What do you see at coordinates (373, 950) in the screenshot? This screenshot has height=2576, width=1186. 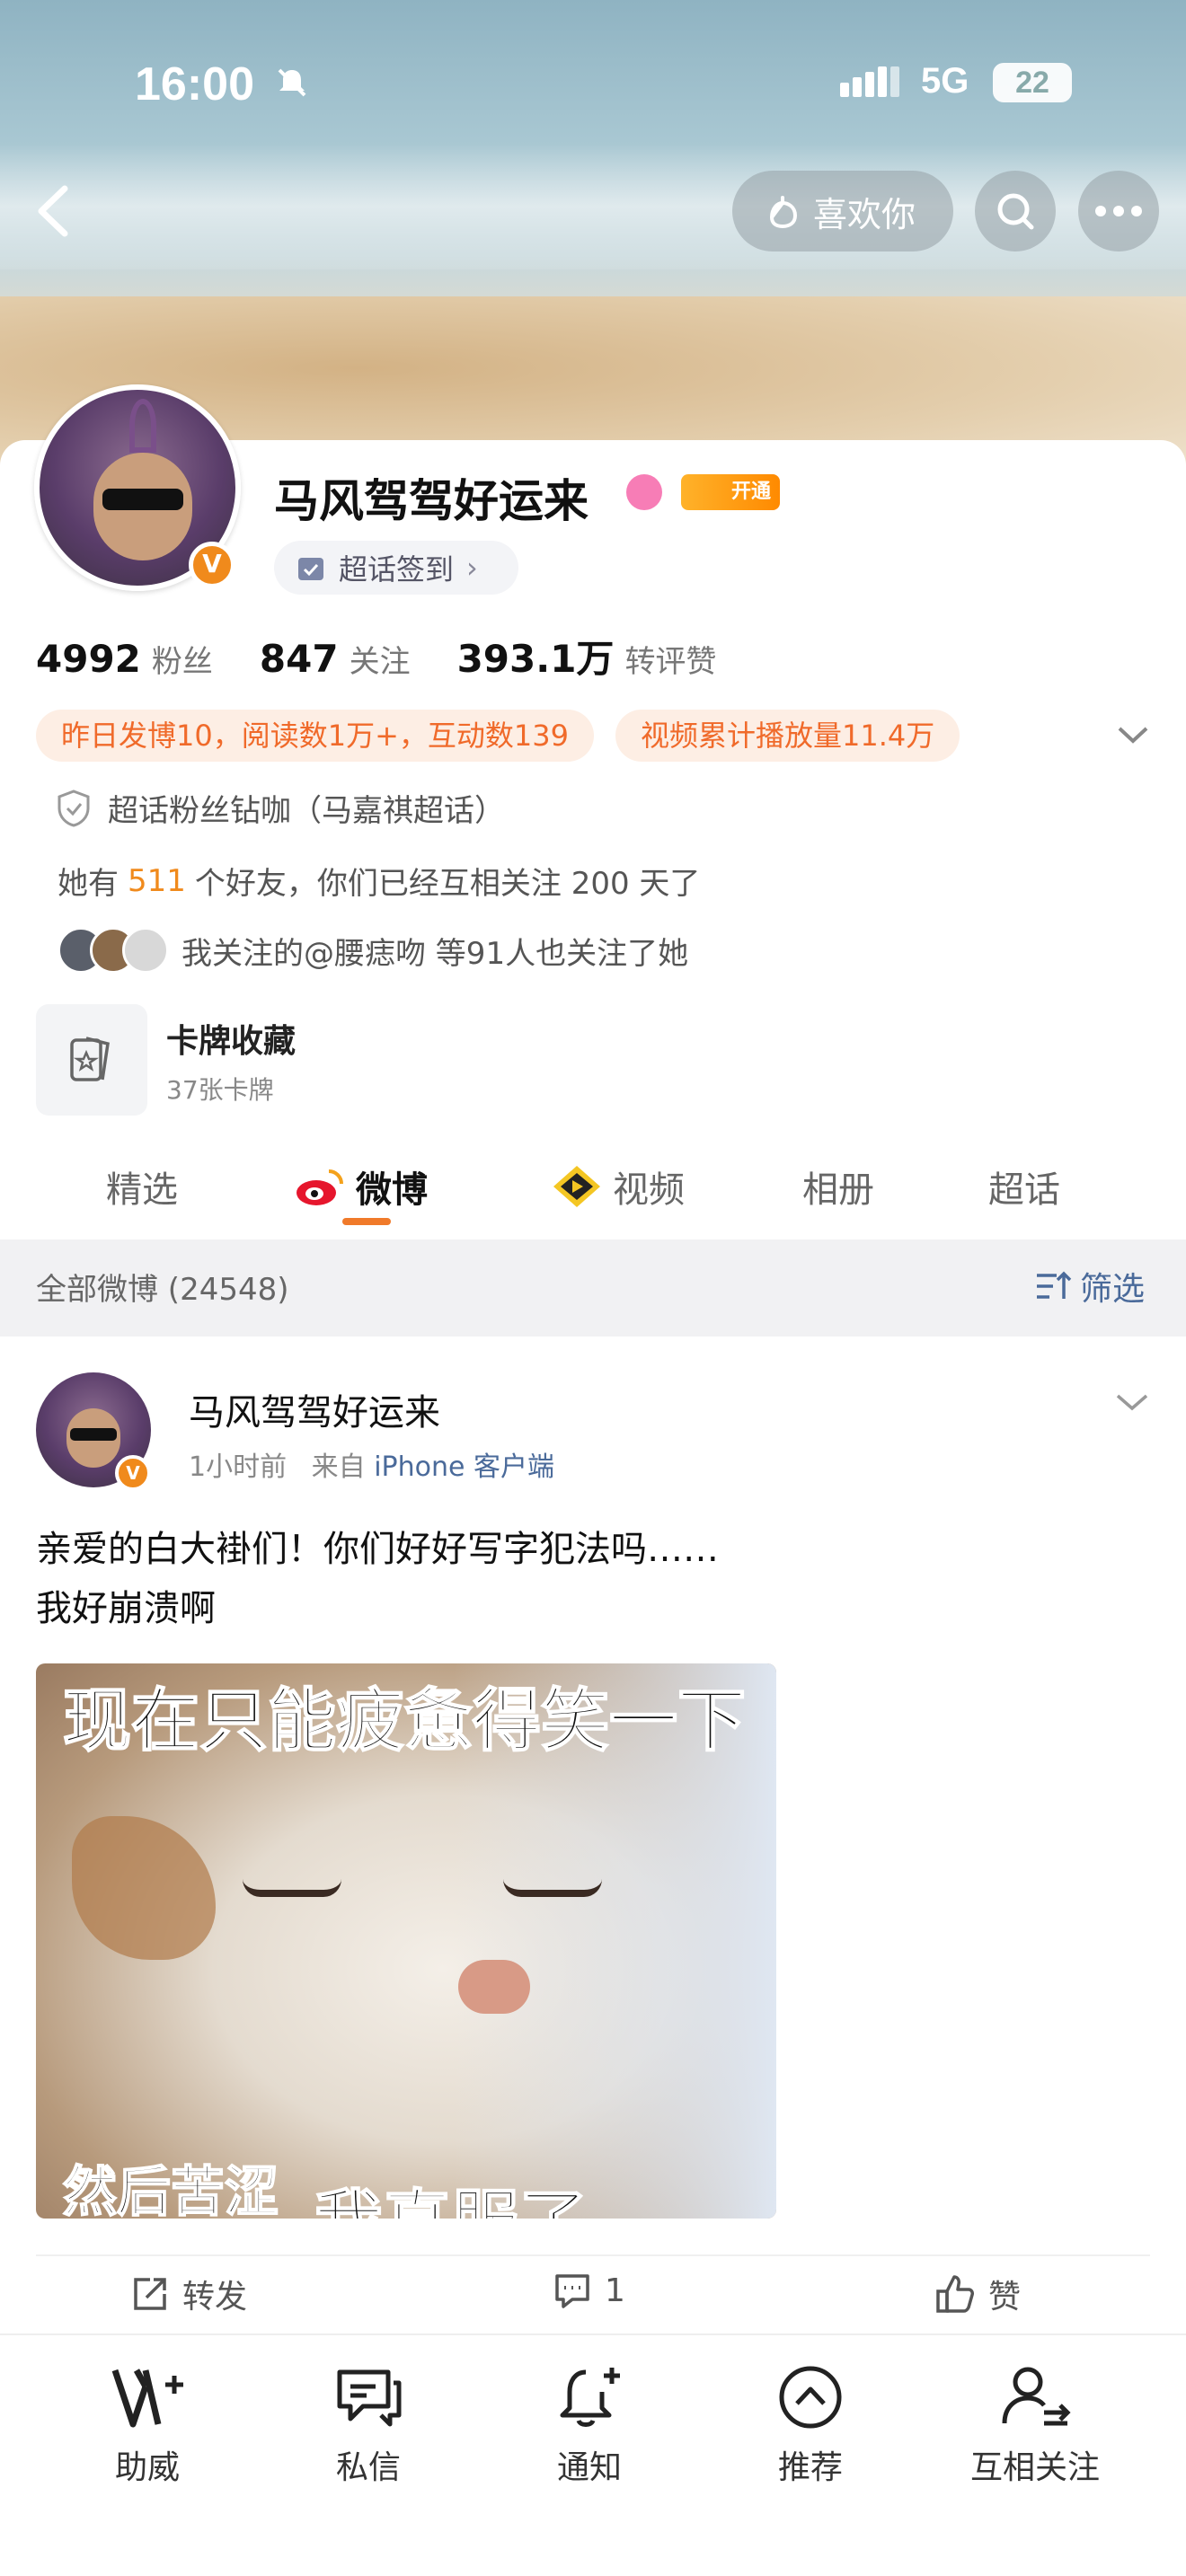 I see `mutual-follow-row: 我关注的@腰痣吻 等91人也关注了她` at bounding box center [373, 950].